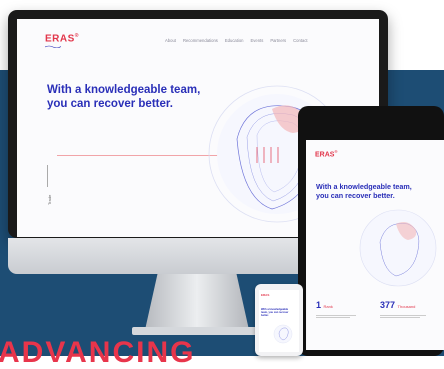 Image resolution: width=444 pixels, height=369 pixels. I want to click on tablet-organ-illustration-icon, so click(398, 248).